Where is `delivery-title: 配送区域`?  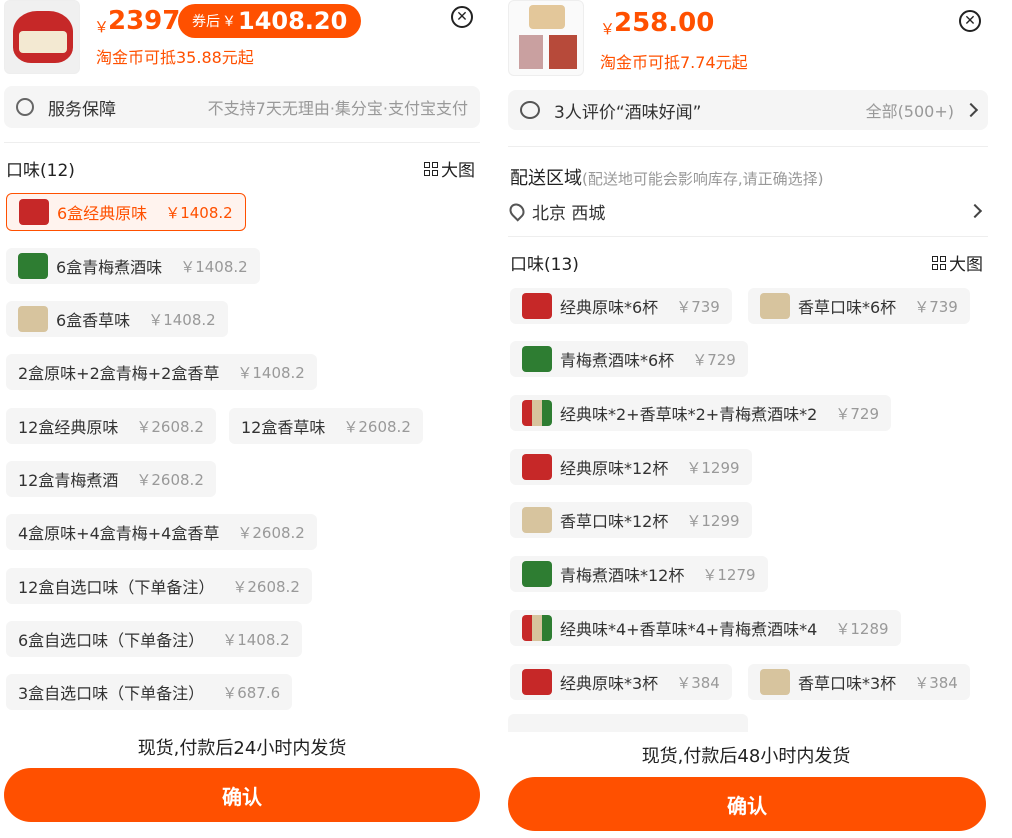
delivery-title: 配送区域 is located at coordinates (546, 178).